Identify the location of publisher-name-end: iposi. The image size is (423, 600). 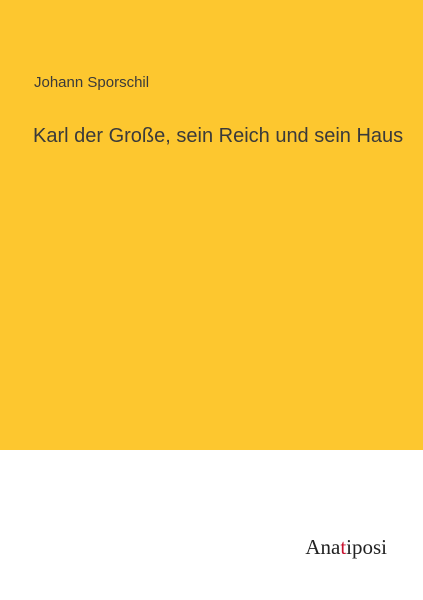
(366, 547).